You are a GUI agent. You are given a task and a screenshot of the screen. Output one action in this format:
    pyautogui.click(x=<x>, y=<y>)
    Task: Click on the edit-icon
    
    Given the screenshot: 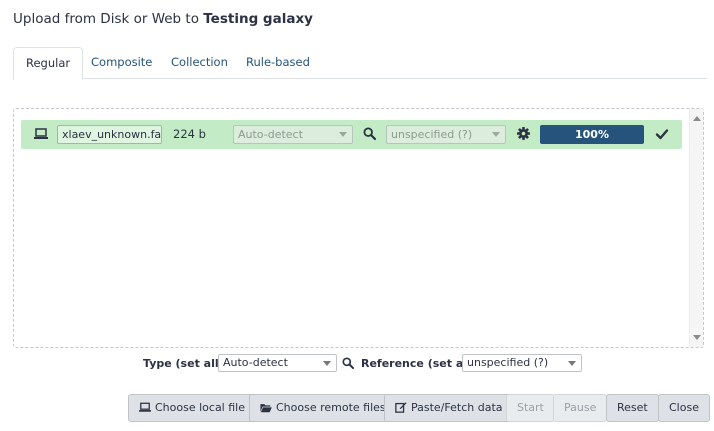 What is the action you would take?
    pyautogui.click(x=401, y=407)
    